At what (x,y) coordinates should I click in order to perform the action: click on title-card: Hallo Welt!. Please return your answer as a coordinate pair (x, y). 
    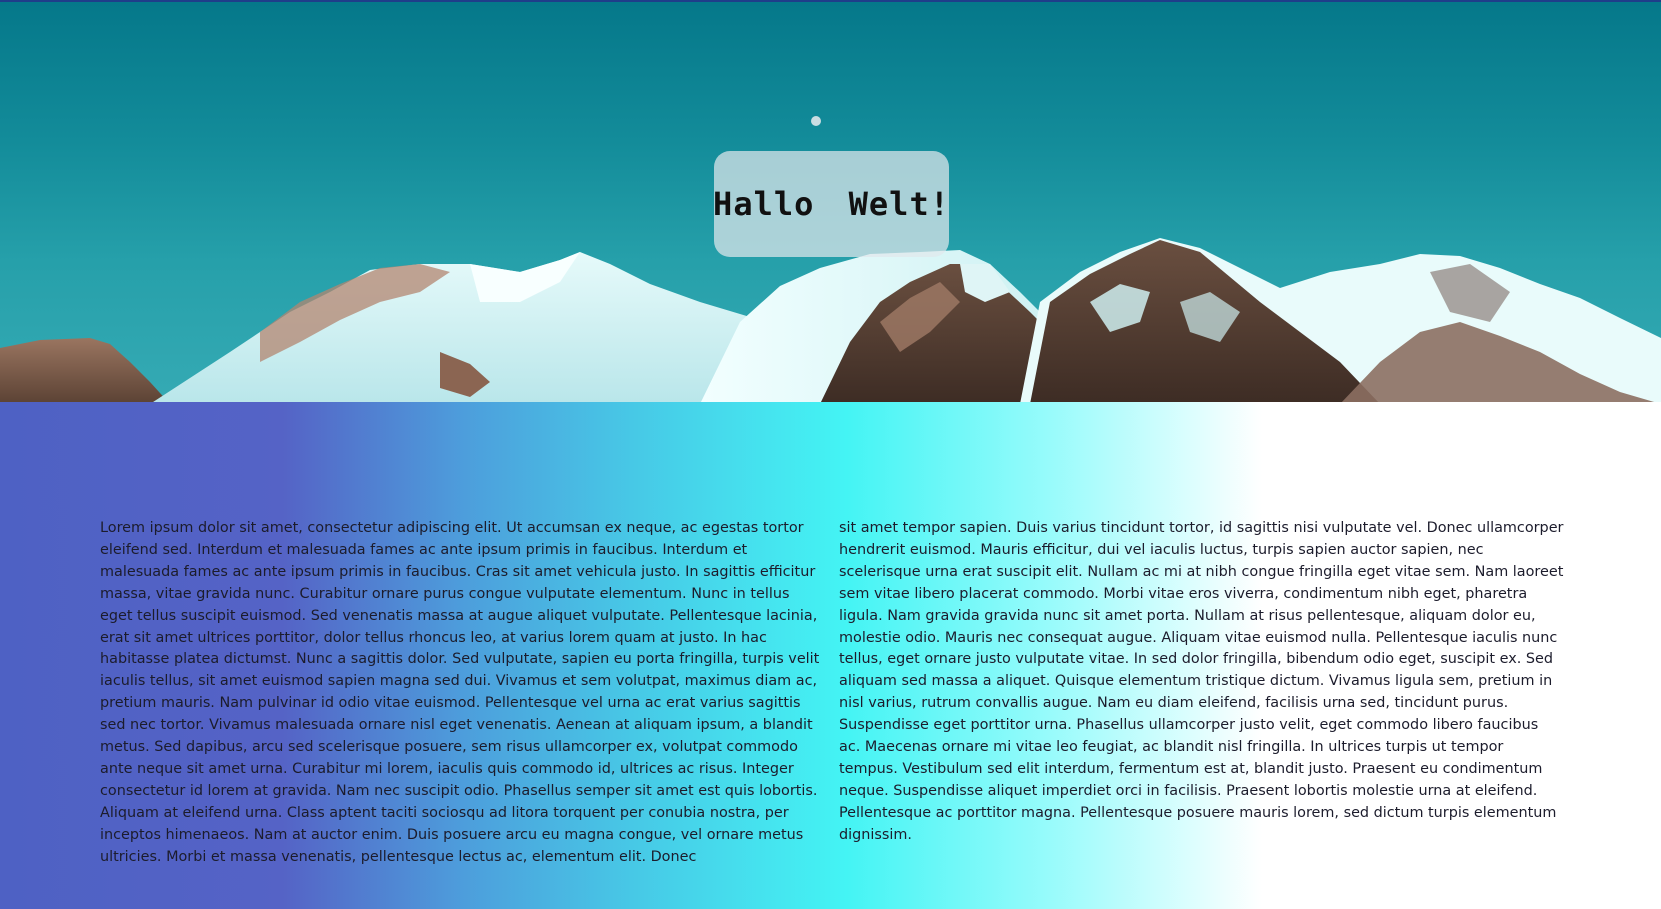
    Looking at the image, I should click on (831, 204).